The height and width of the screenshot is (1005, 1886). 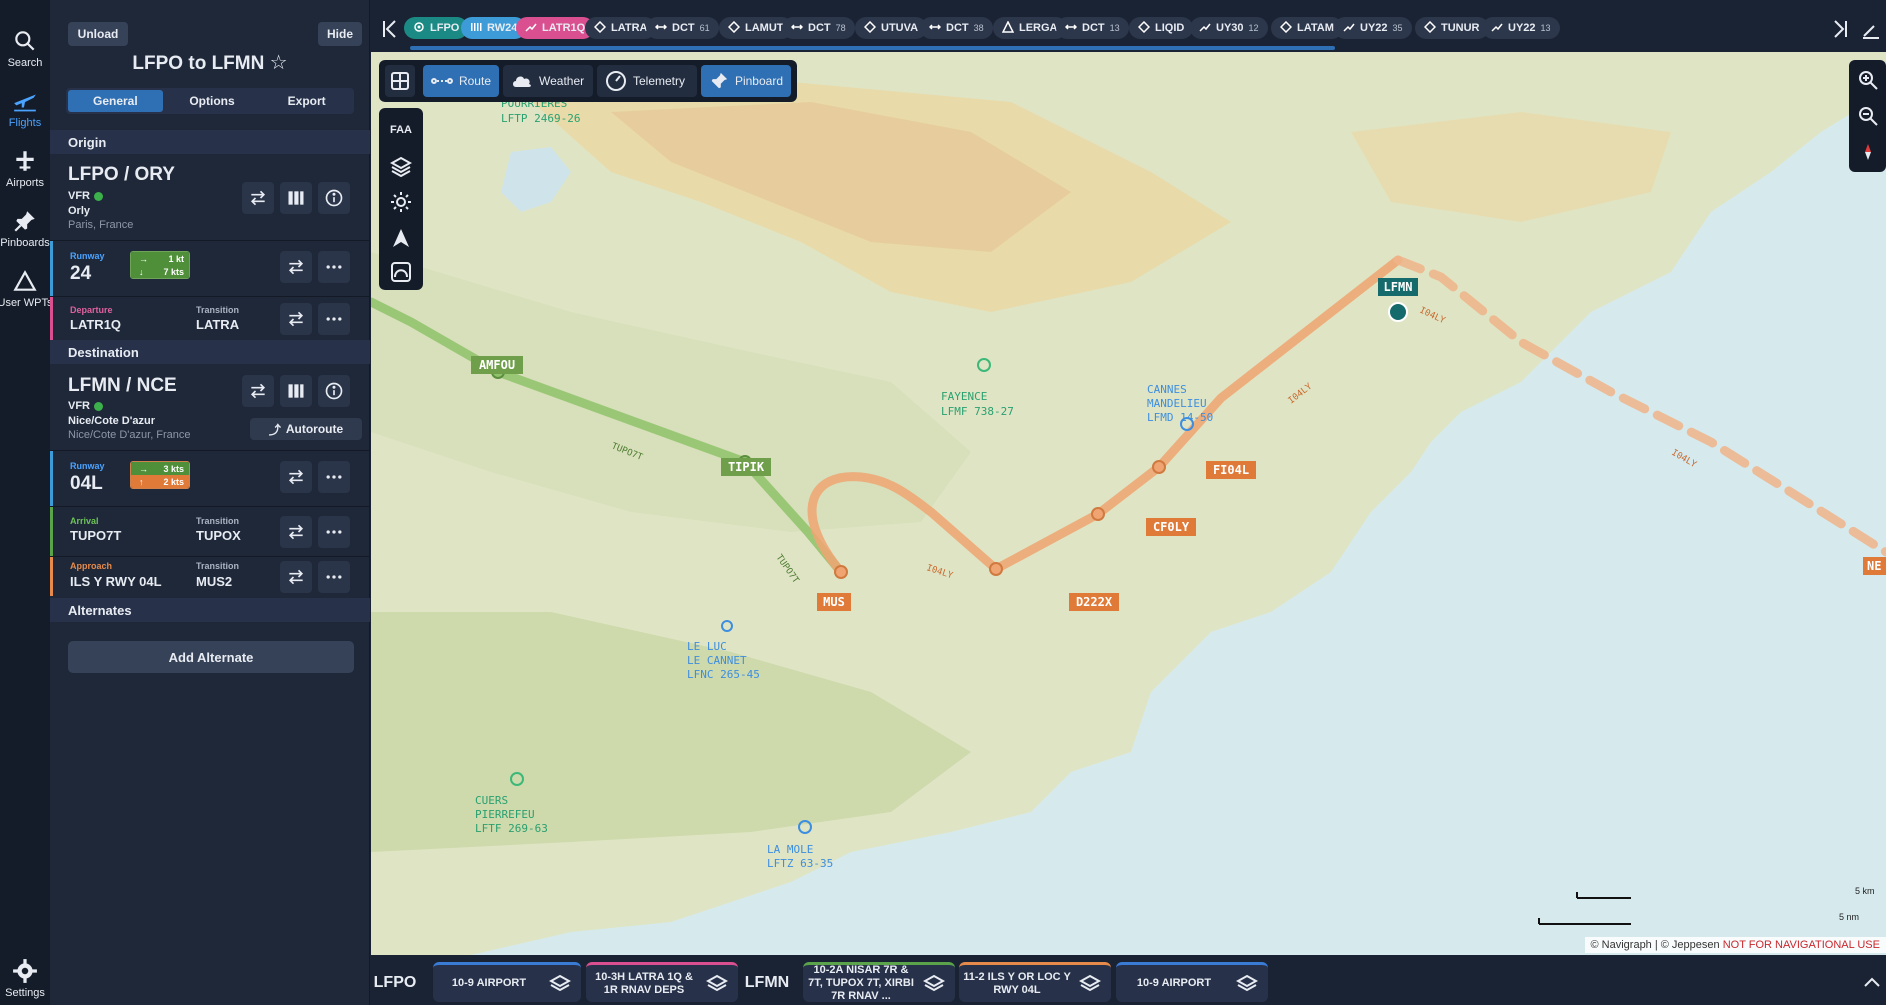 I want to click on route-chip-dct: DCT 61, so click(x=682, y=28).